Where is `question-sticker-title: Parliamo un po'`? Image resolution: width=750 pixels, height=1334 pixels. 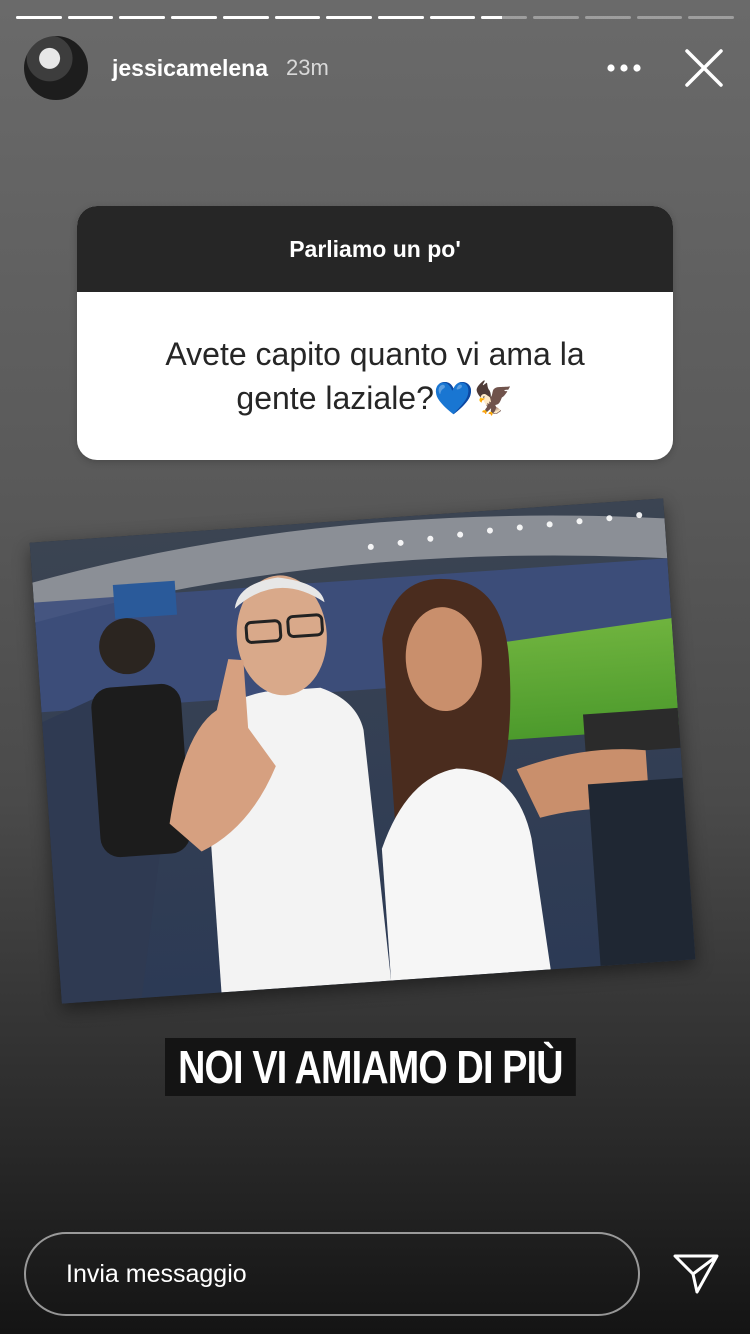
question-sticker-title: Parliamo un po' is located at coordinates (375, 249).